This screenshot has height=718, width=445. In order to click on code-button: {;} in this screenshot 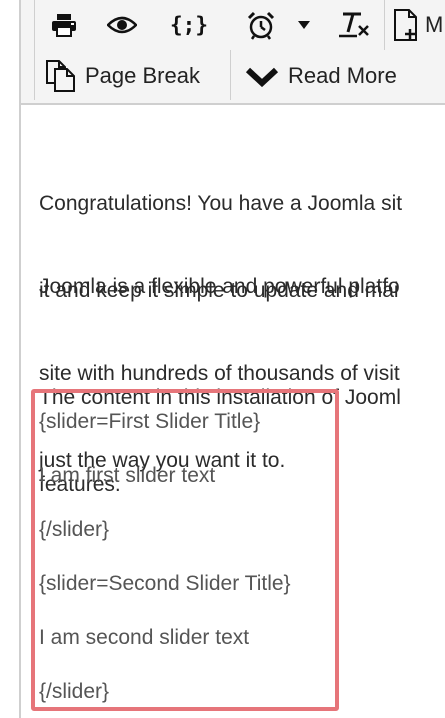, I will do `click(189, 25)`.